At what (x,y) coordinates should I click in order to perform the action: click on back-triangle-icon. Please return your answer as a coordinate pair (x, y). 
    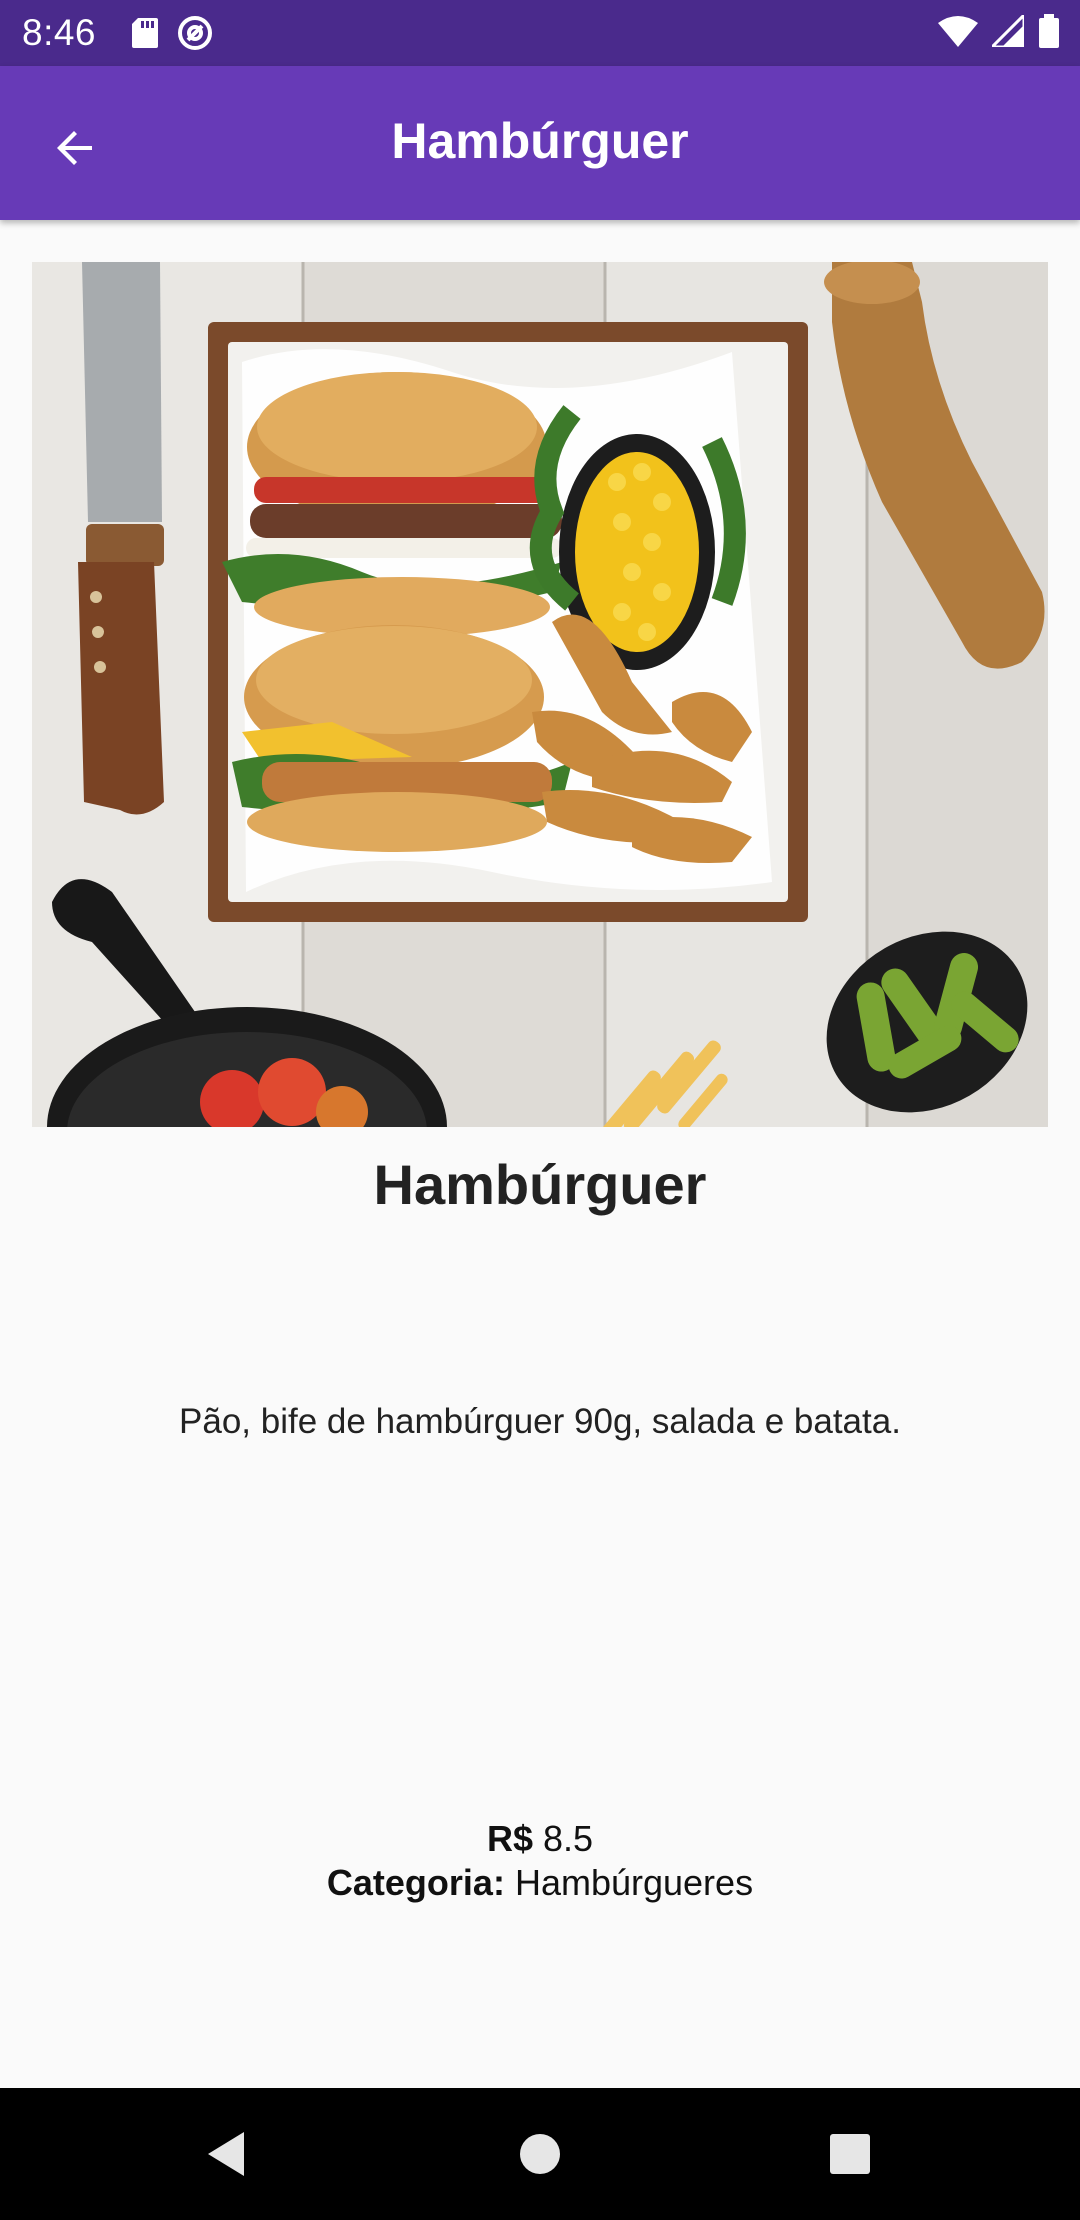
    Looking at the image, I should click on (226, 2154).